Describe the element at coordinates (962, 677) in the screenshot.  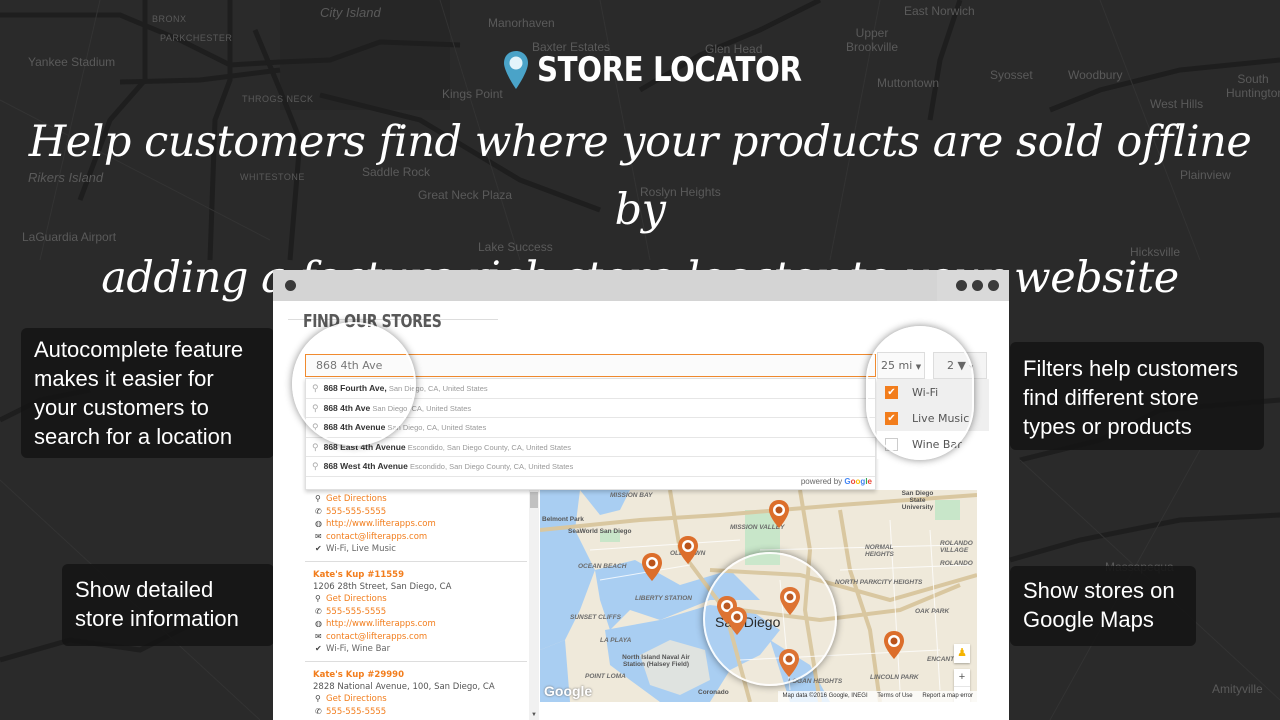
I see `zoom-in-button: +` at that location.